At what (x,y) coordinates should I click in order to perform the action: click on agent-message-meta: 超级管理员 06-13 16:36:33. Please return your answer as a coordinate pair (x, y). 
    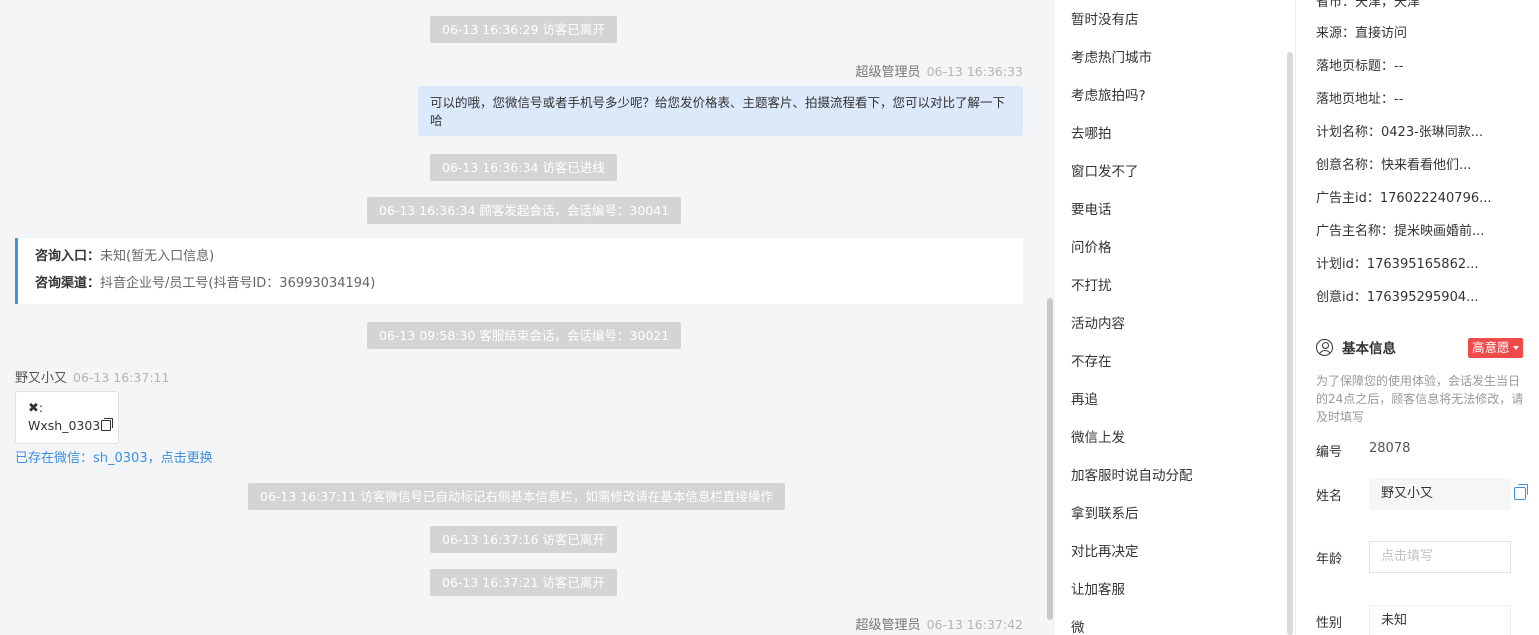
    Looking at the image, I should click on (939, 70).